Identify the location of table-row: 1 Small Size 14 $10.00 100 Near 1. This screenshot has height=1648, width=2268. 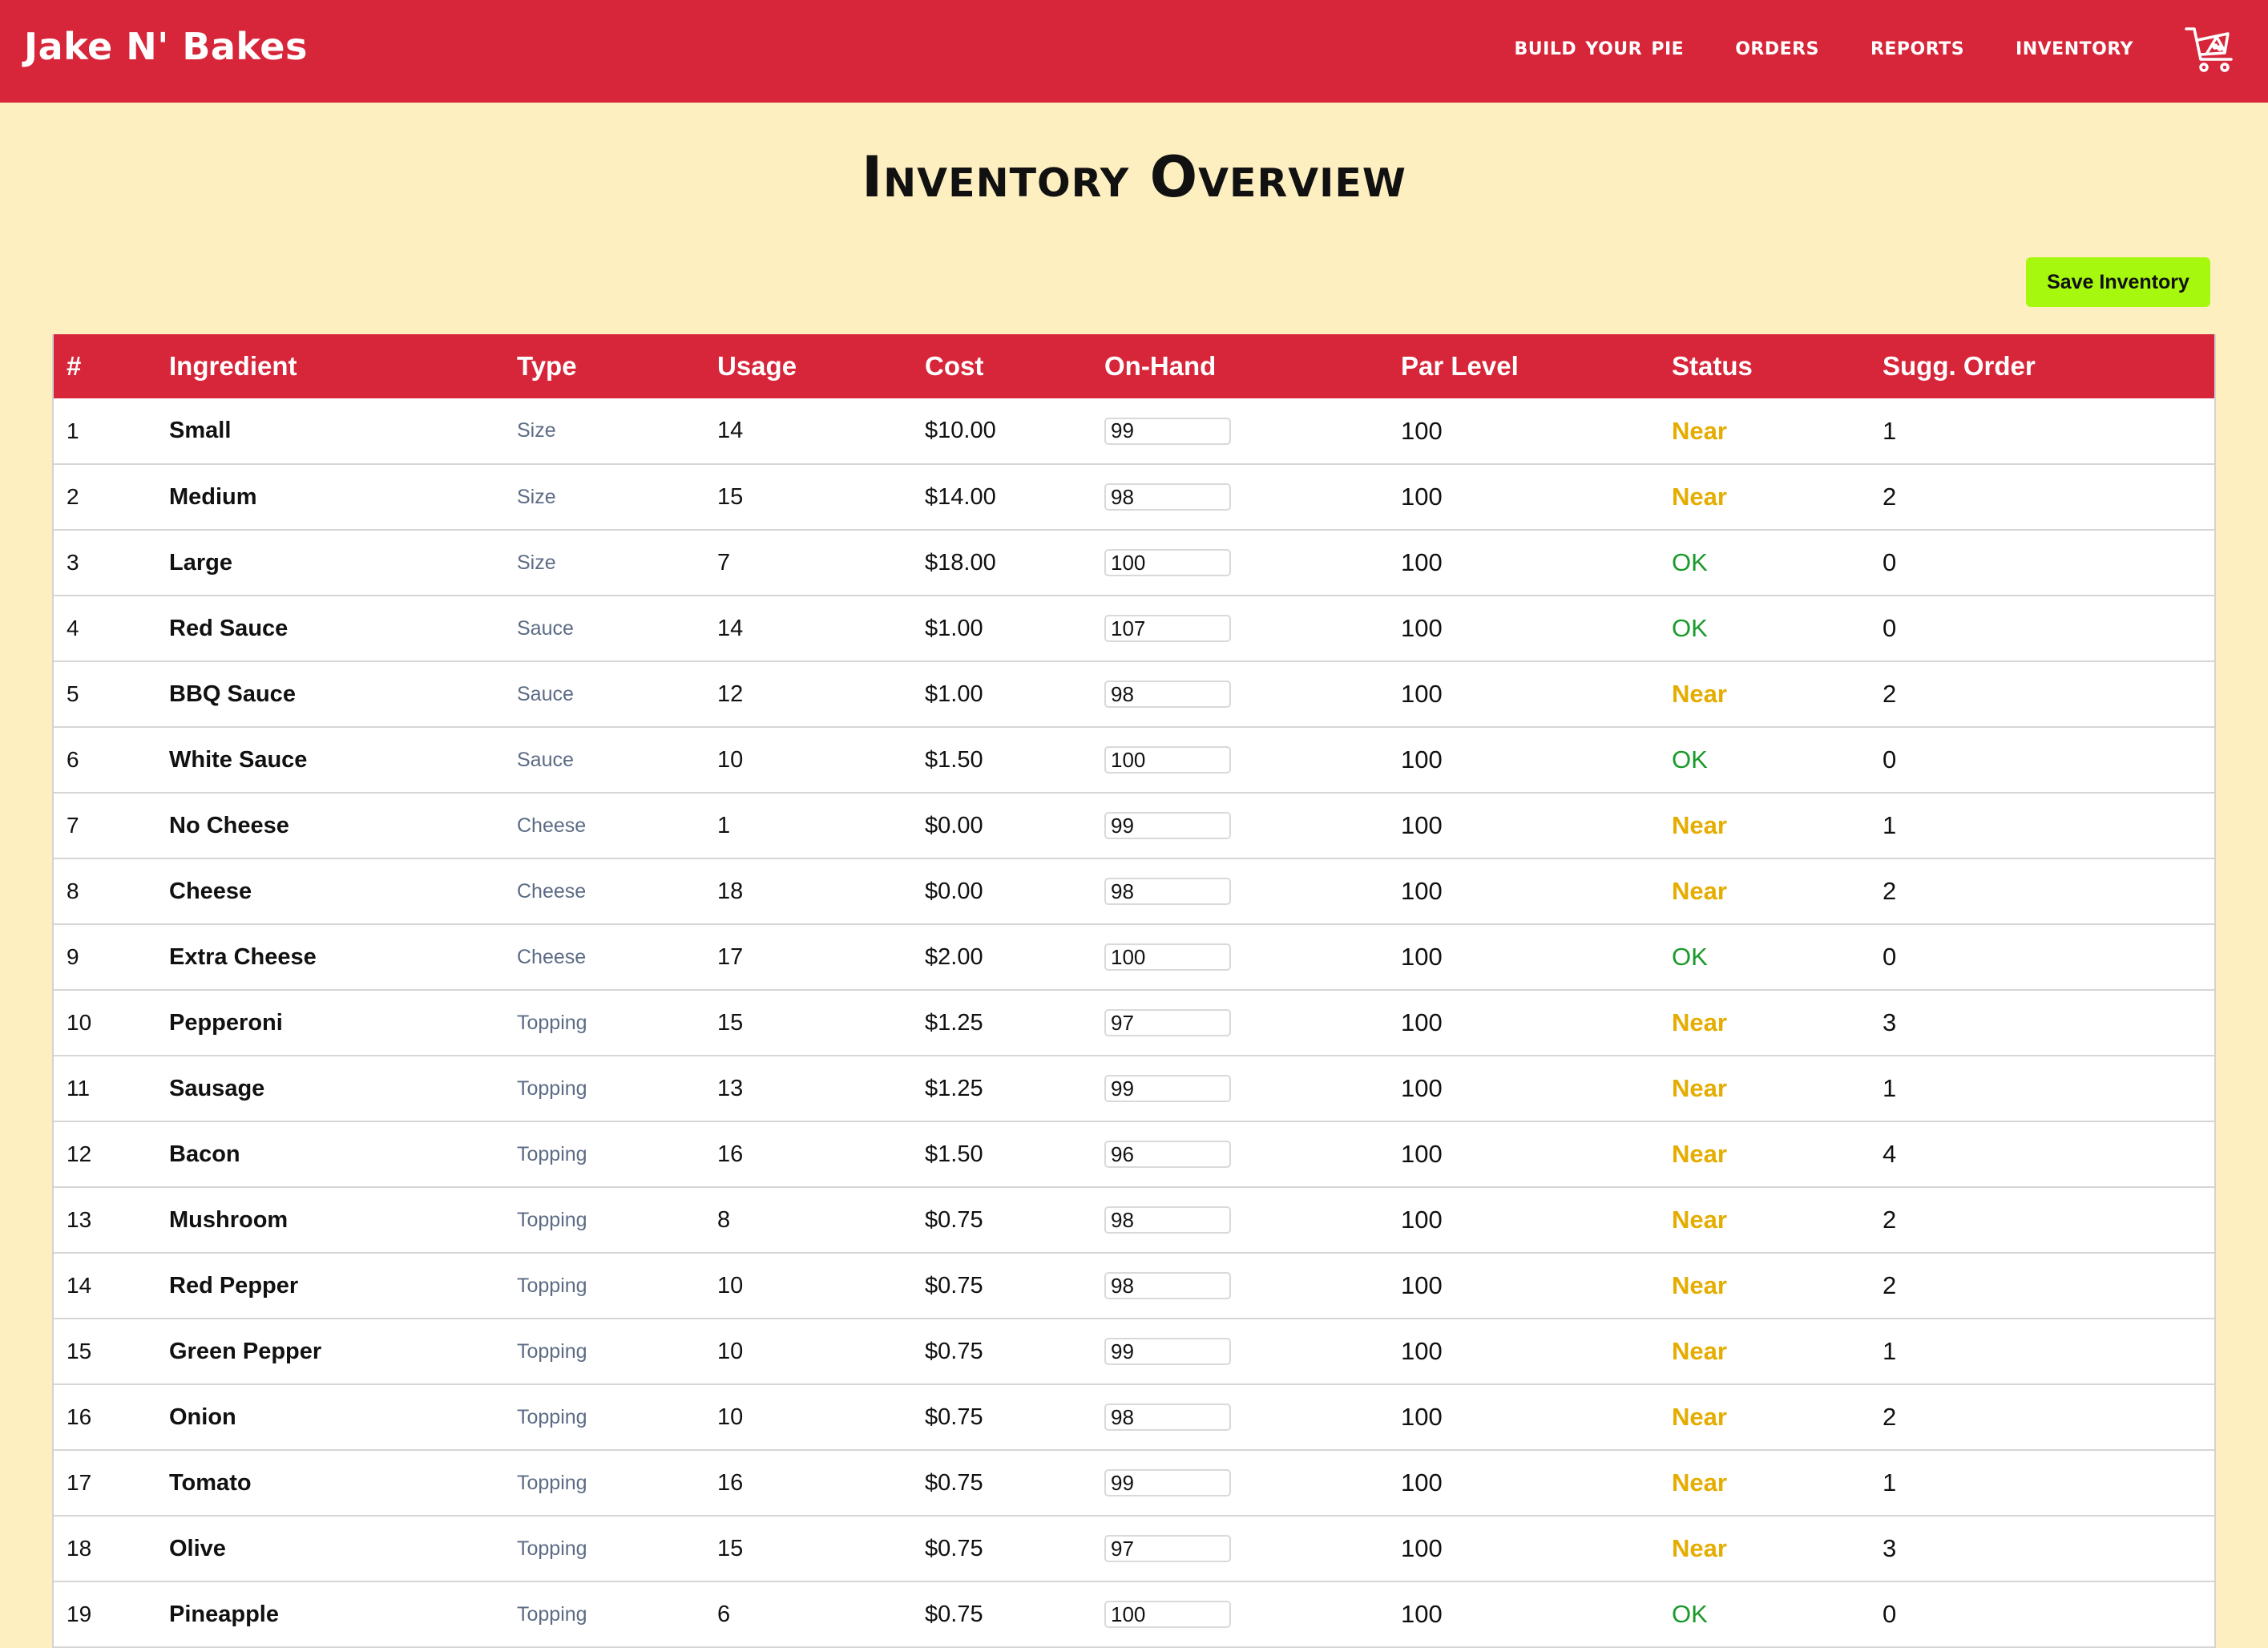
(1134, 431).